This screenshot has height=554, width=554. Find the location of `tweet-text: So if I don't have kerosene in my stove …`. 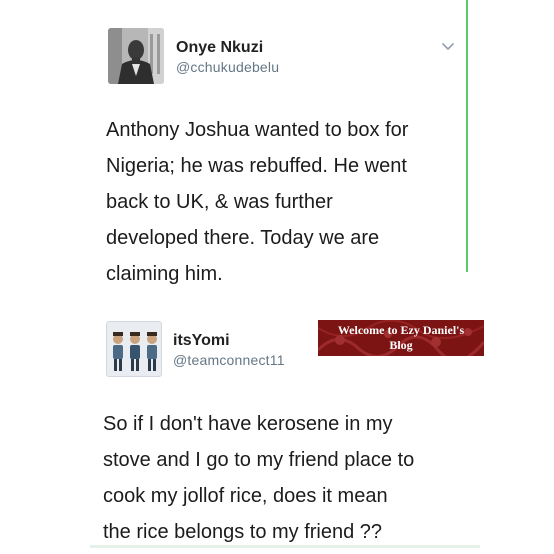

tweet-text: So if I don't have kerosene in my stove … is located at coordinates (259, 478).